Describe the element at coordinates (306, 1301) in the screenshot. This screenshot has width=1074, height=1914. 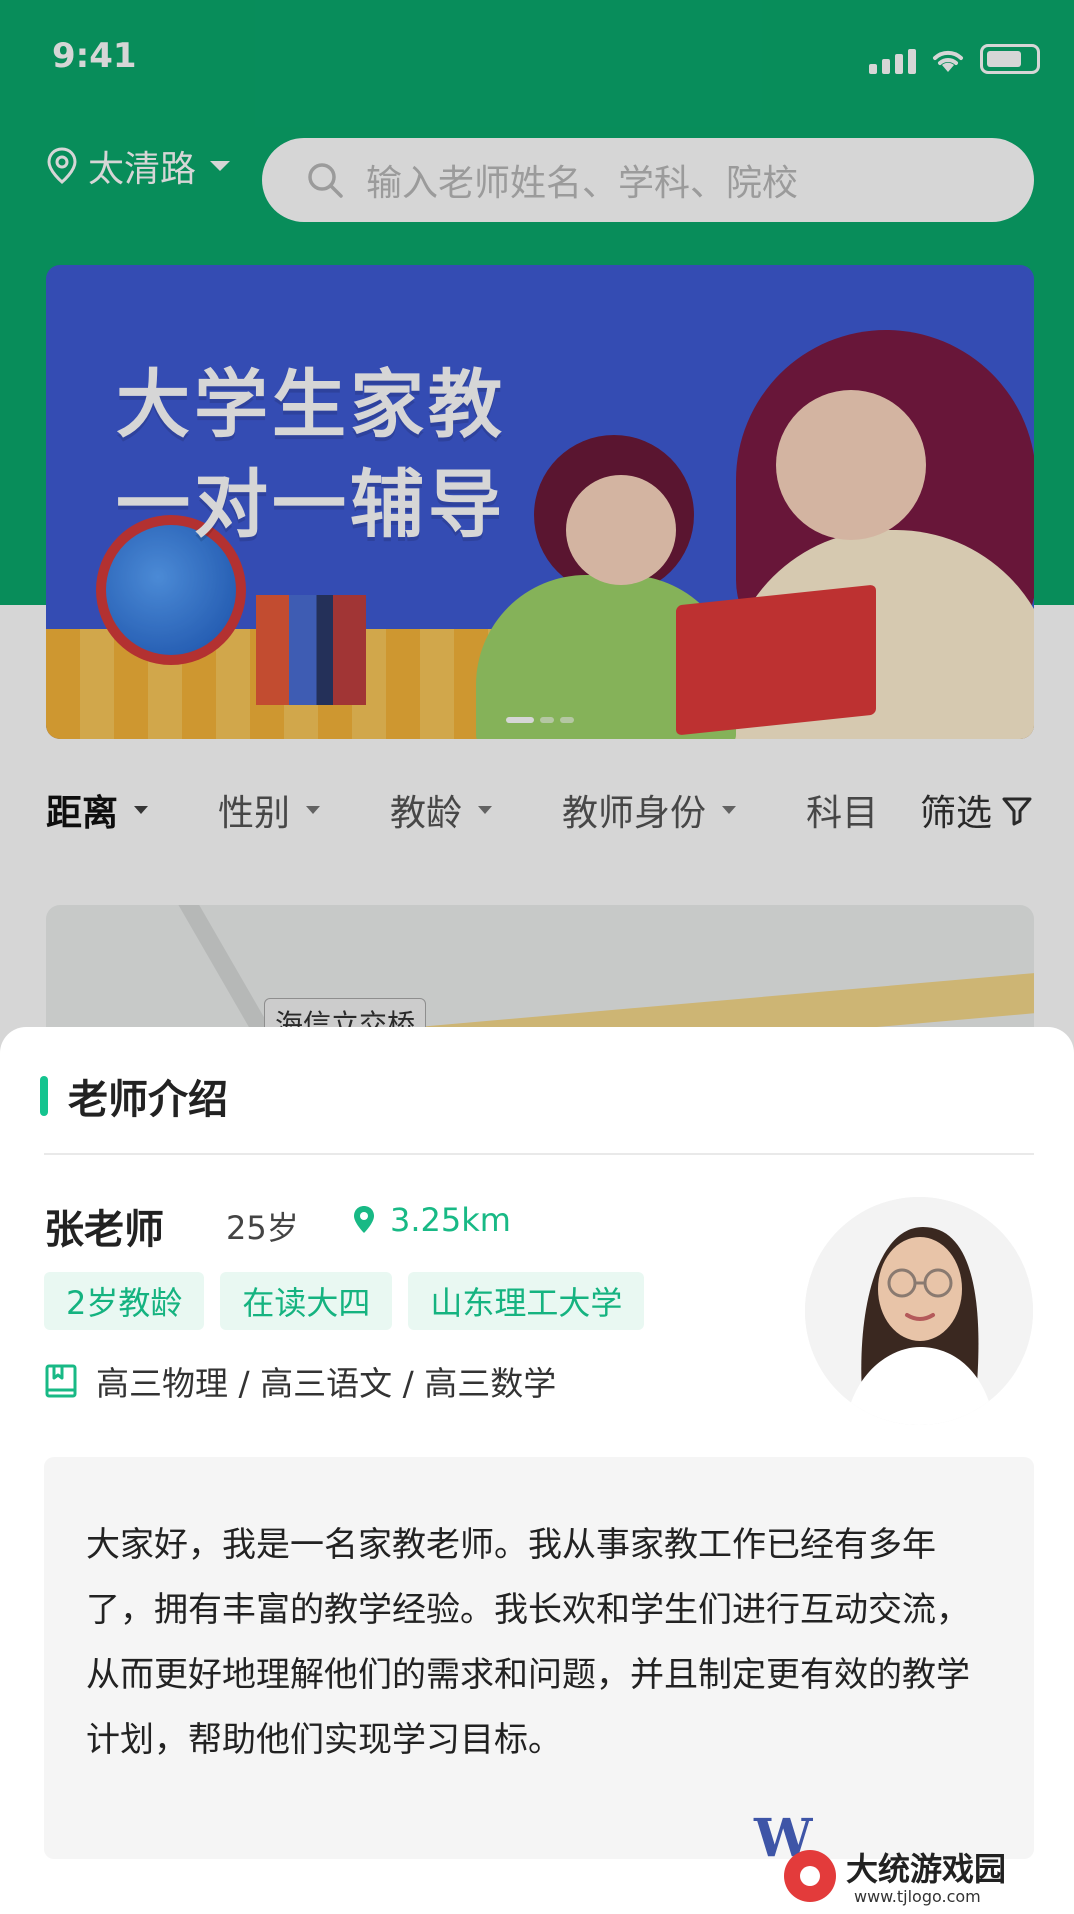
I see `tag-status: 在读大四` at that location.